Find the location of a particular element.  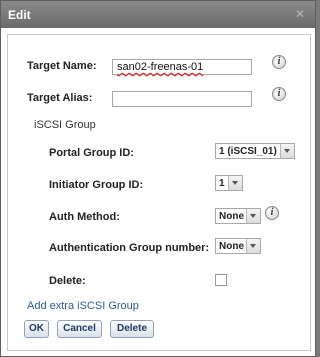

auth-method-select: None is located at coordinates (238, 216).